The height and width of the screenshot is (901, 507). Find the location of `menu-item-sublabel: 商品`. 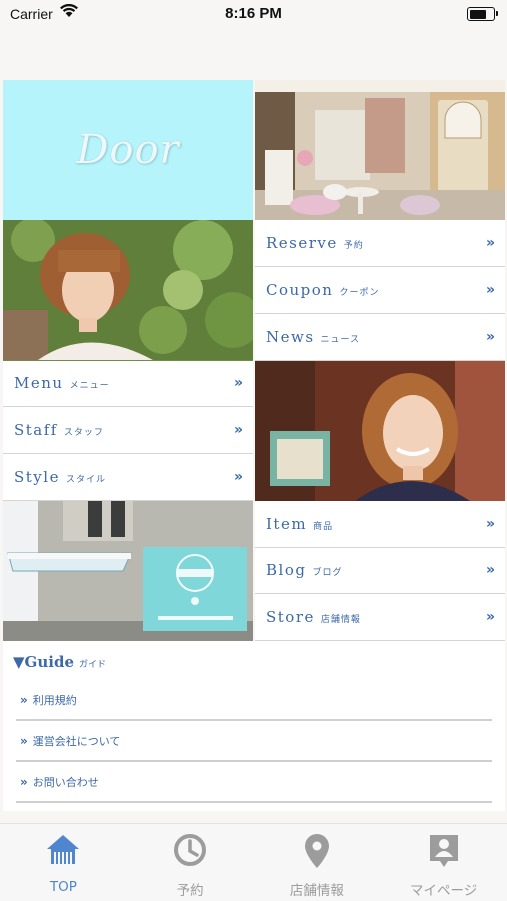

menu-item-sublabel: 商品 is located at coordinates (323, 526).